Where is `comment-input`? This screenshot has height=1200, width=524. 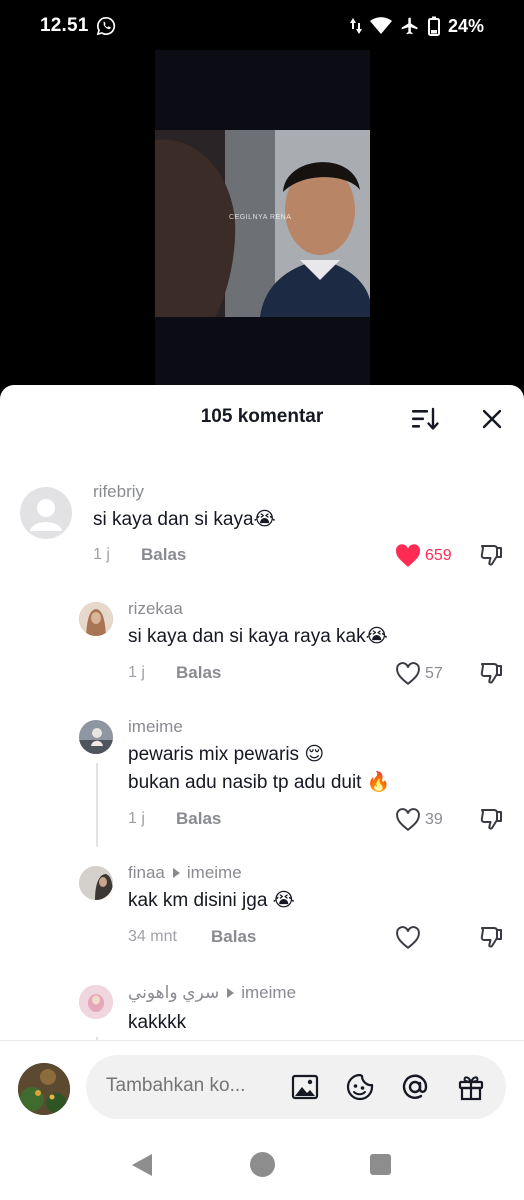 comment-input is located at coordinates (186, 1086).